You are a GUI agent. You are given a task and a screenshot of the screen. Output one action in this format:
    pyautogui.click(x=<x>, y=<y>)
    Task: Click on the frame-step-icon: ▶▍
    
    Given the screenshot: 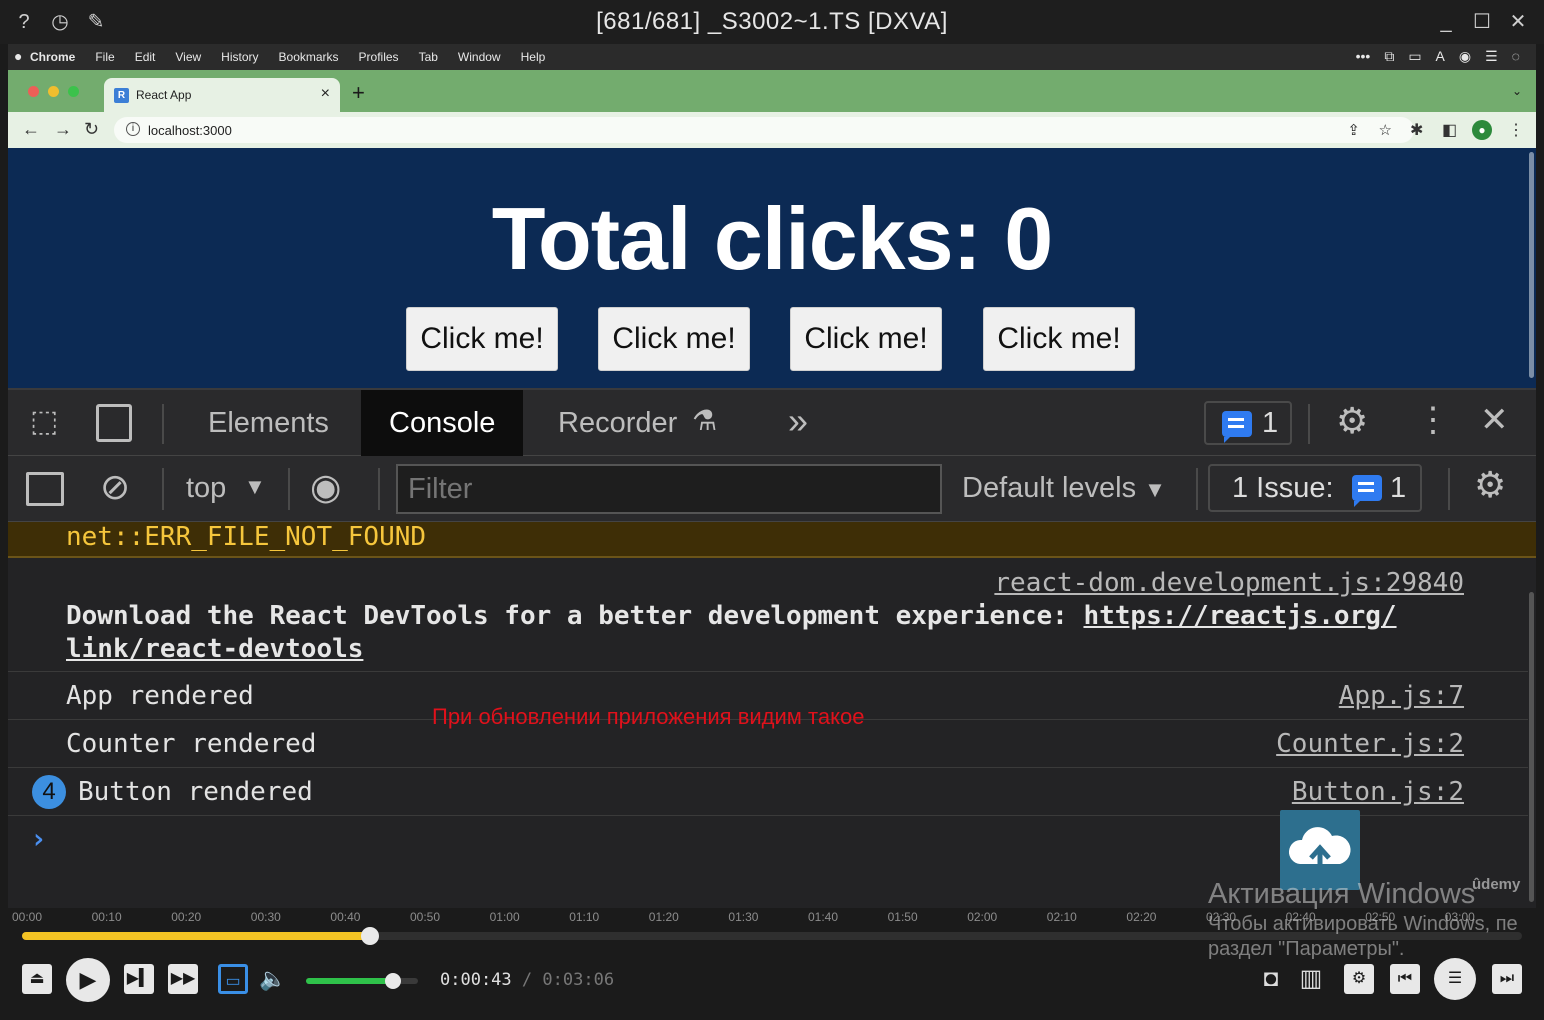 What is the action you would take?
    pyautogui.click(x=139, y=979)
    